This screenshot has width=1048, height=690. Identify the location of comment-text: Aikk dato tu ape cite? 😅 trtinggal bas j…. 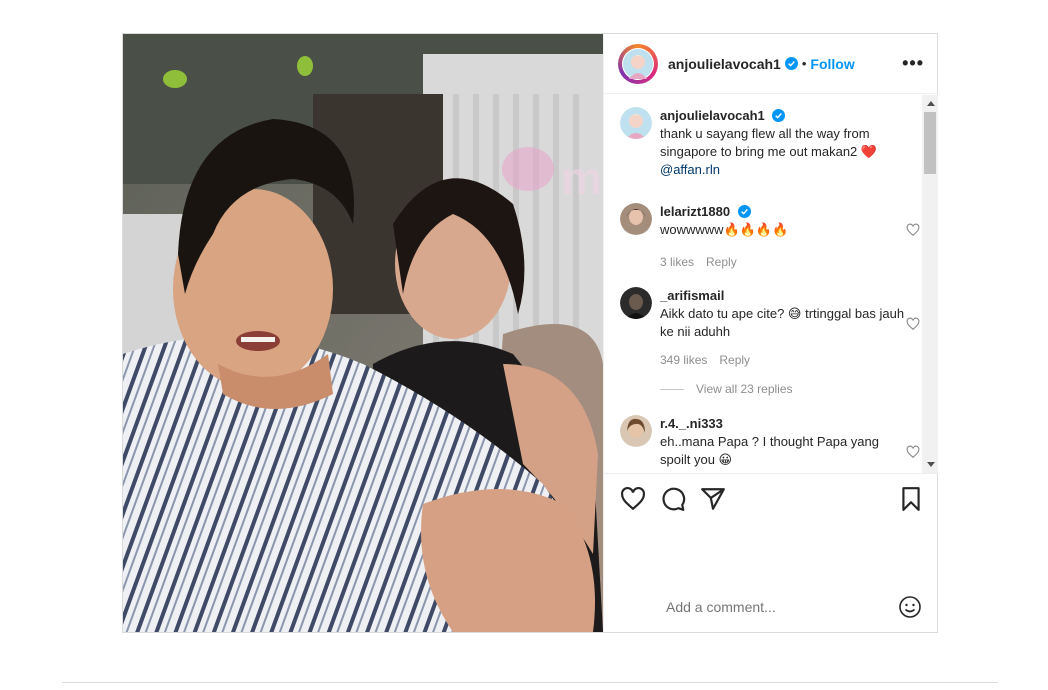
(782, 322).